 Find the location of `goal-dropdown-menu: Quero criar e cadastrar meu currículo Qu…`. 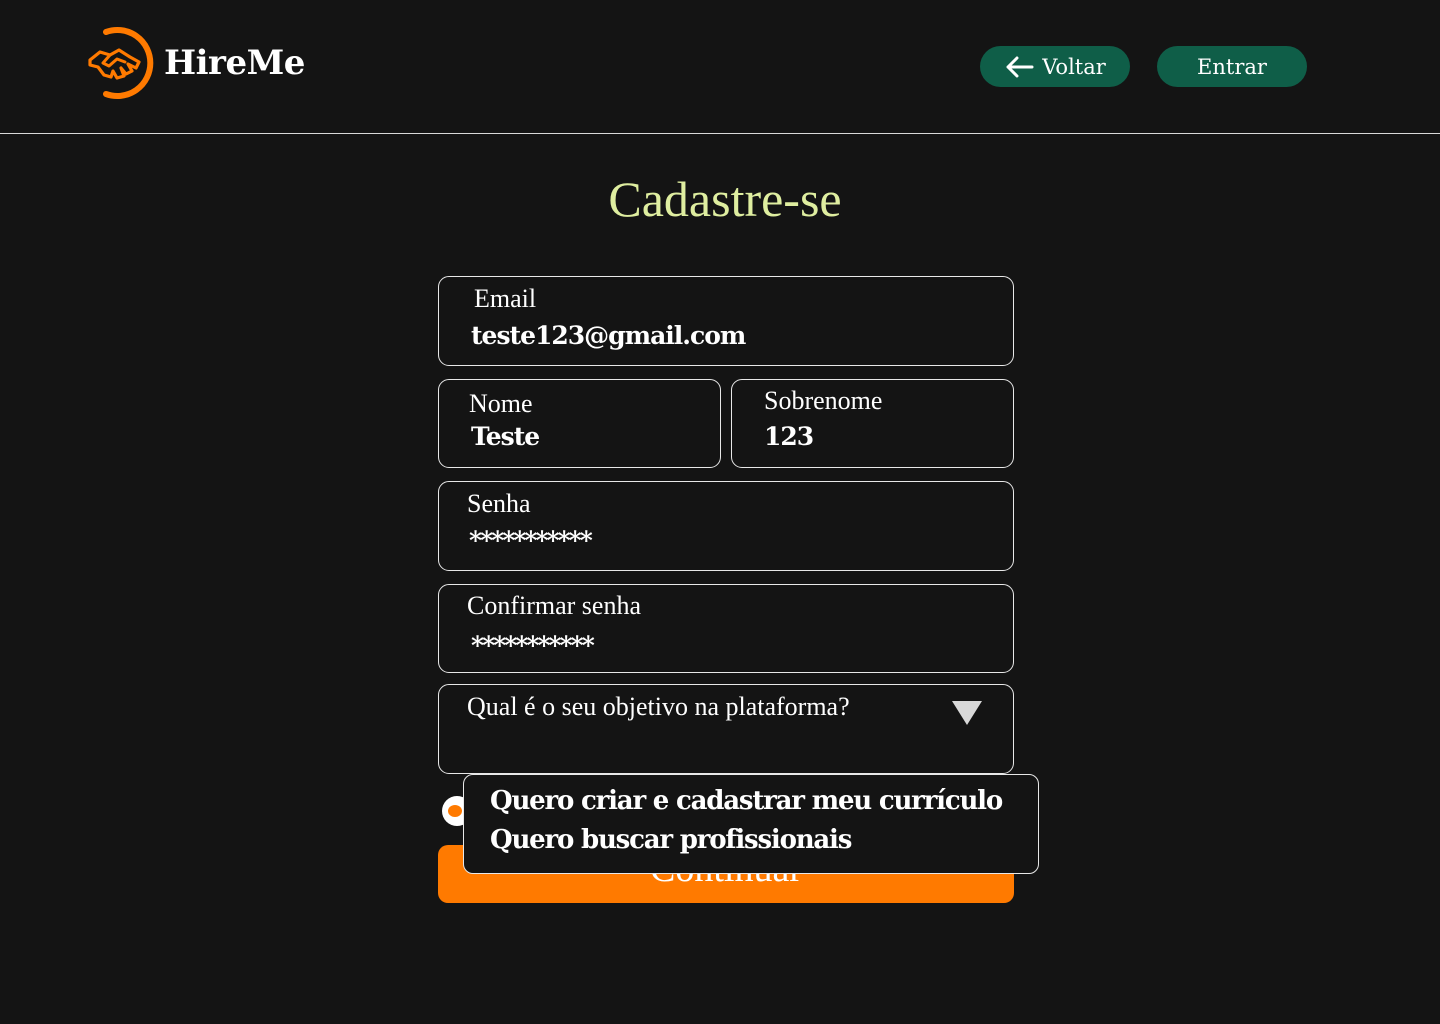

goal-dropdown-menu: Quero criar e cadastrar meu currículo Qu… is located at coordinates (751, 824).